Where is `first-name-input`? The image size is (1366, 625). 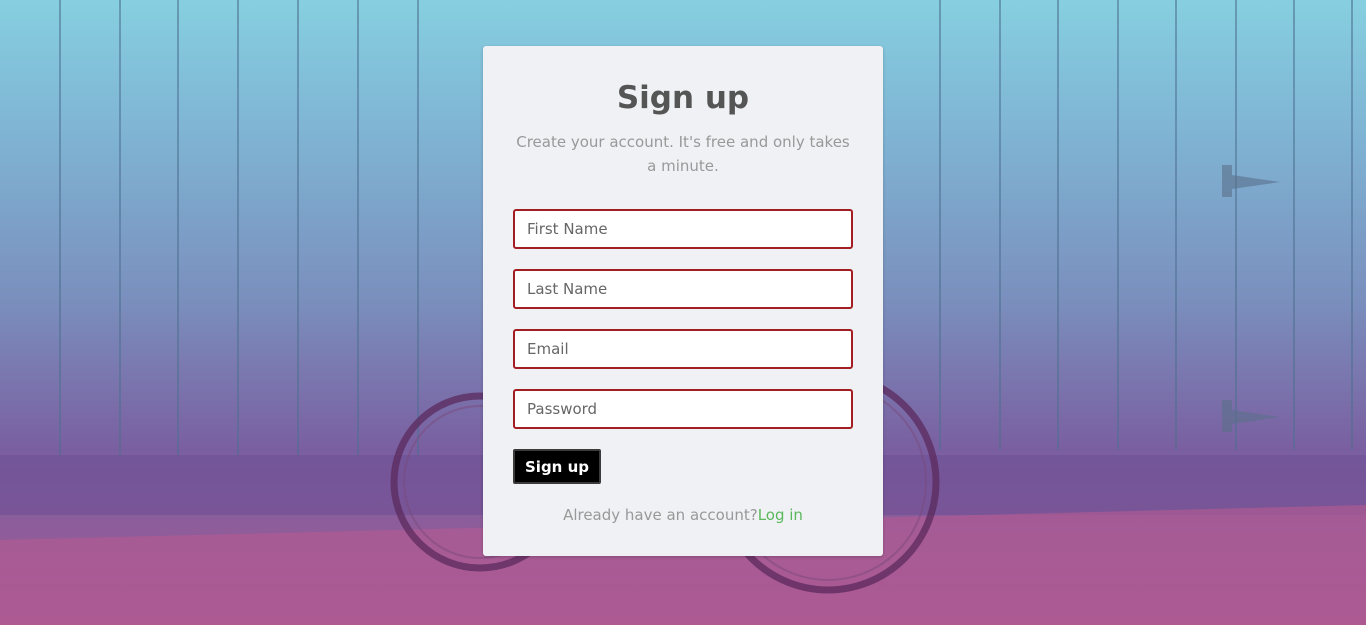 first-name-input is located at coordinates (683, 229).